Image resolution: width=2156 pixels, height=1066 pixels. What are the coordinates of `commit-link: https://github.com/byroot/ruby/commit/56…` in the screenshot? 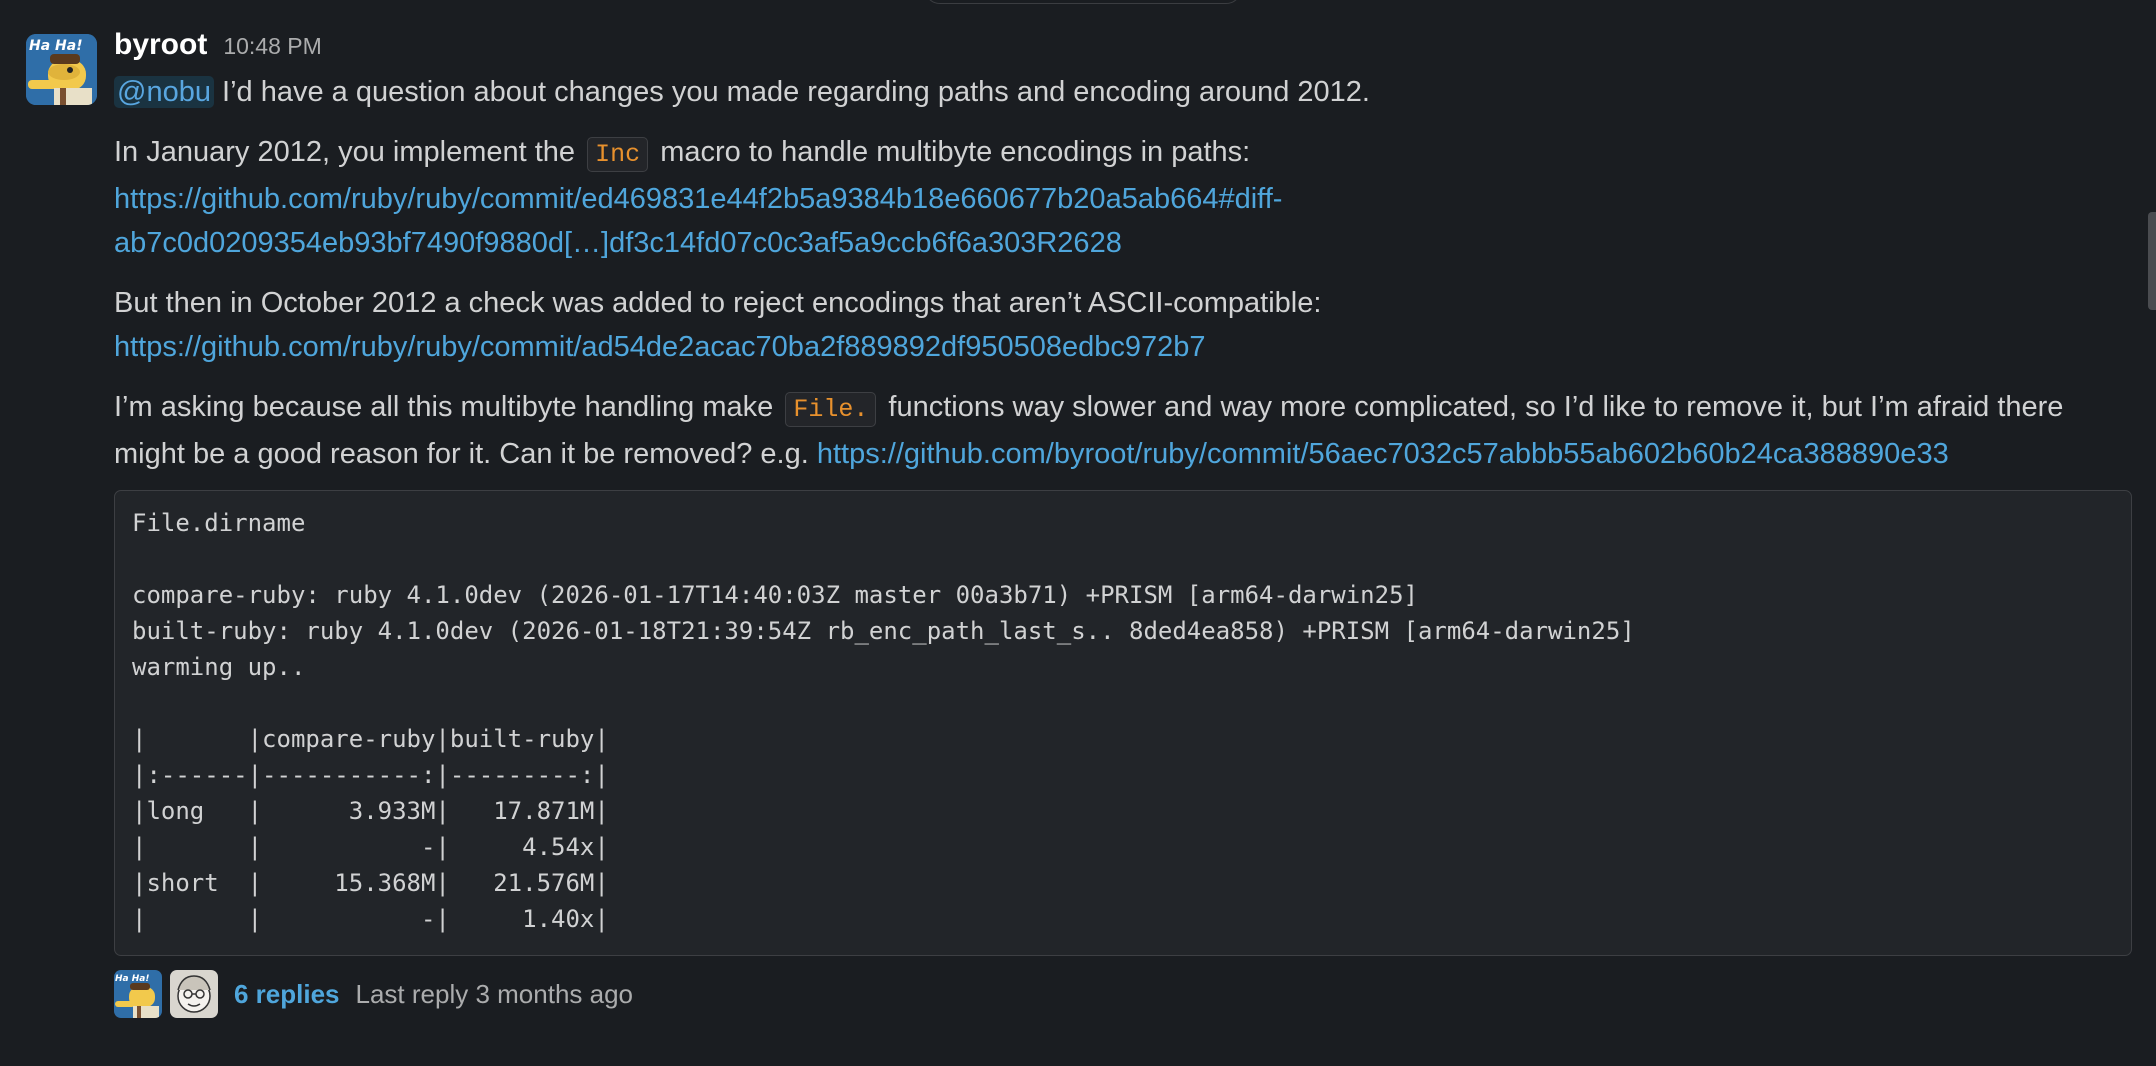 It's located at (1383, 454).